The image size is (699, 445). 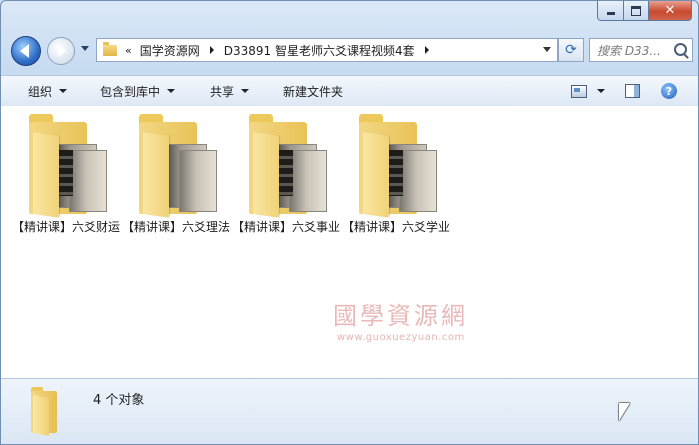 I want to click on close-icon: ✕, so click(x=670, y=10).